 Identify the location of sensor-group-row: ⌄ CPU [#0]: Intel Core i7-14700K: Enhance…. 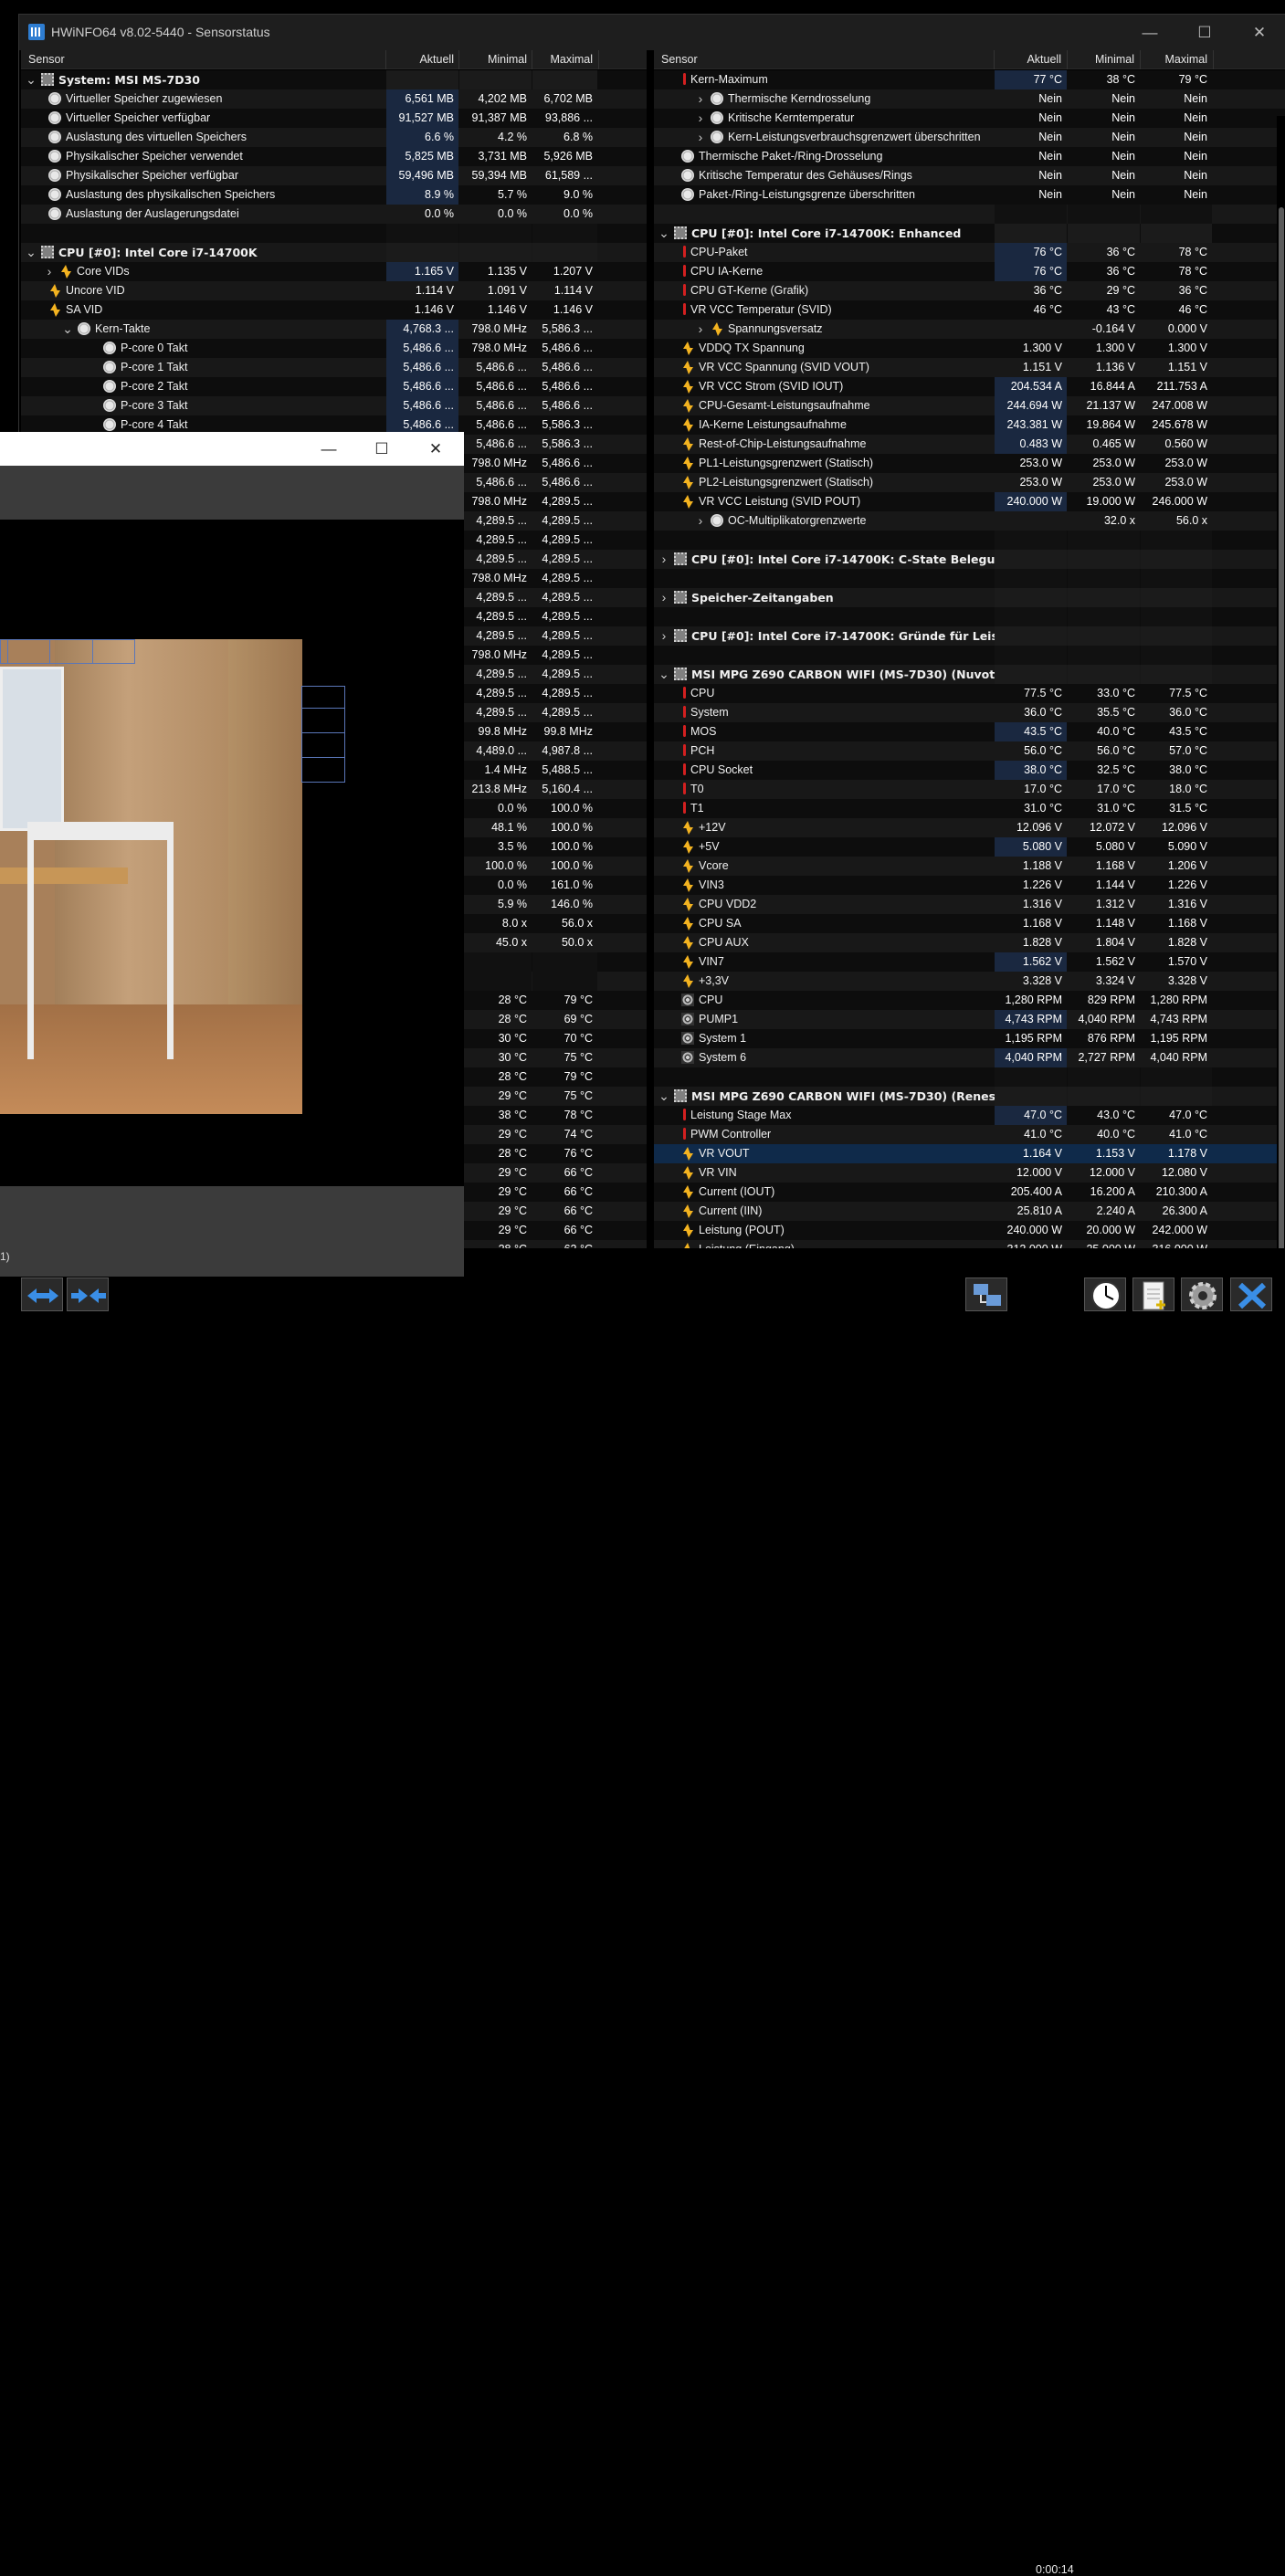
(969, 233).